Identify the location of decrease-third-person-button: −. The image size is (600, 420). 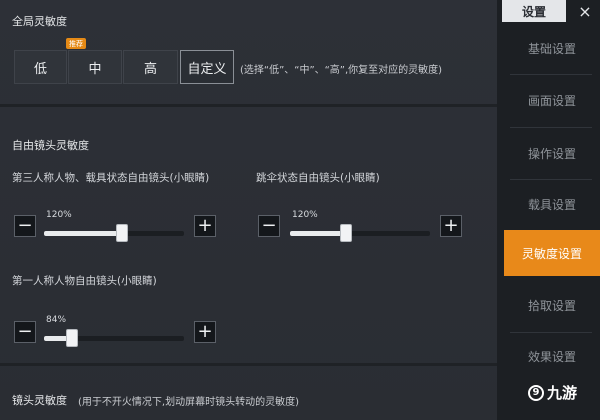
(25, 226).